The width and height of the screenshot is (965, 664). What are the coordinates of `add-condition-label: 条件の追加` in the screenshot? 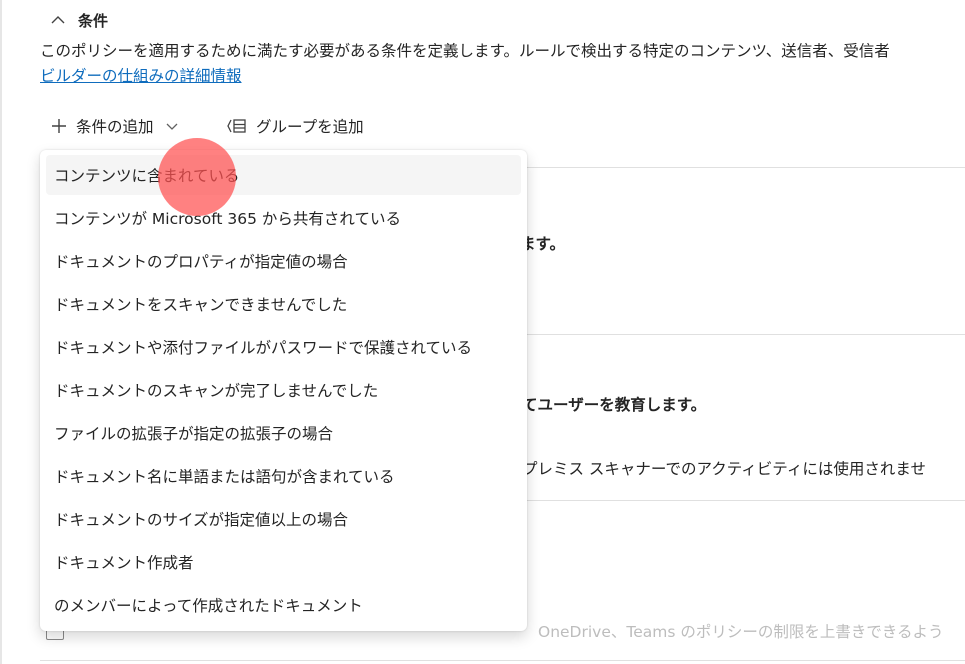 It's located at (115, 127).